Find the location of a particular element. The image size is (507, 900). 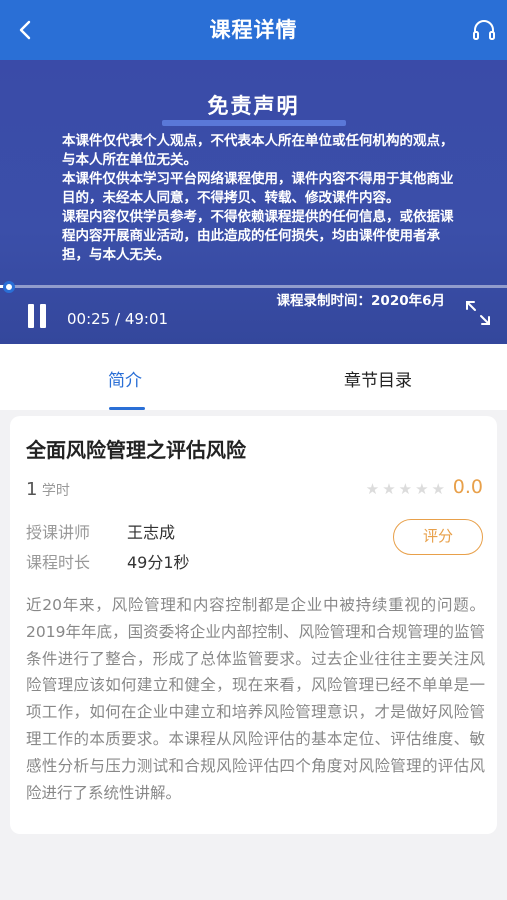

teacher-label: 授课讲师 is located at coordinates (58, 532).